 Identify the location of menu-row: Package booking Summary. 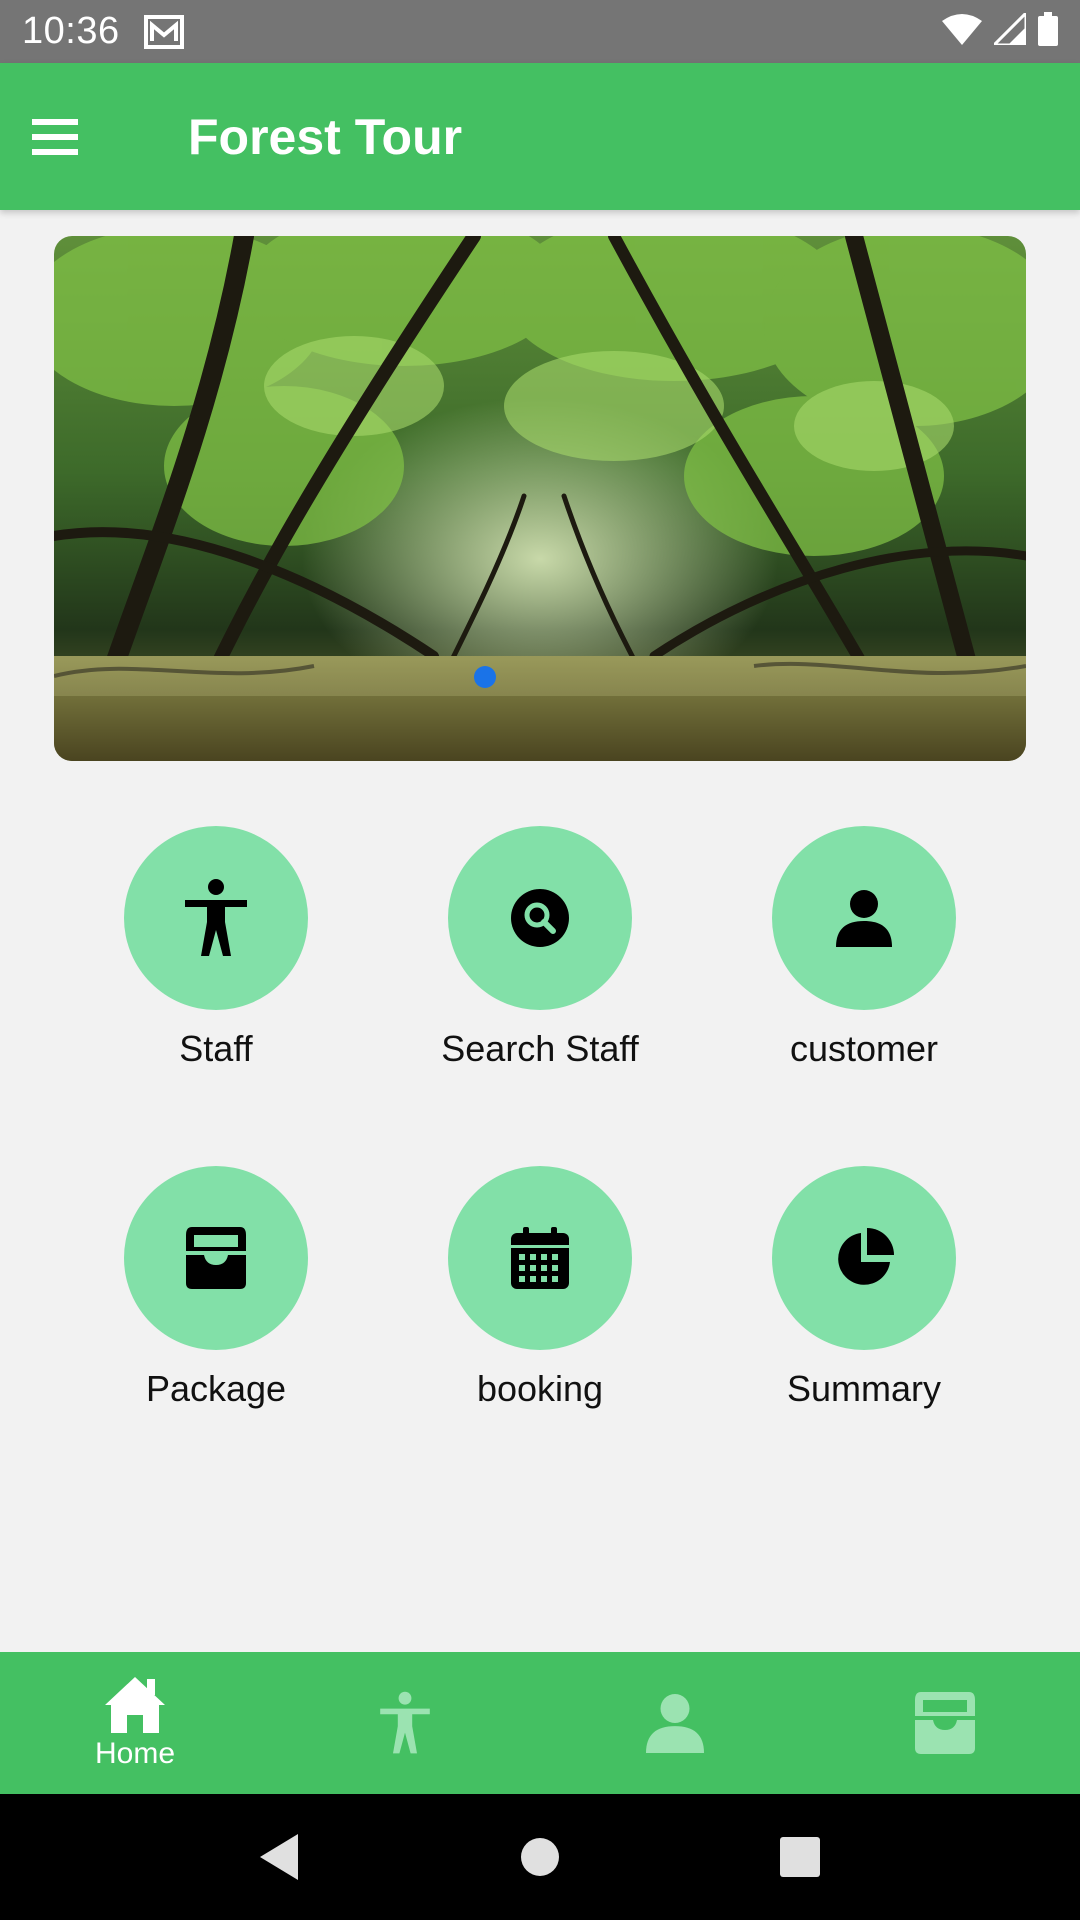
(540, 1288).